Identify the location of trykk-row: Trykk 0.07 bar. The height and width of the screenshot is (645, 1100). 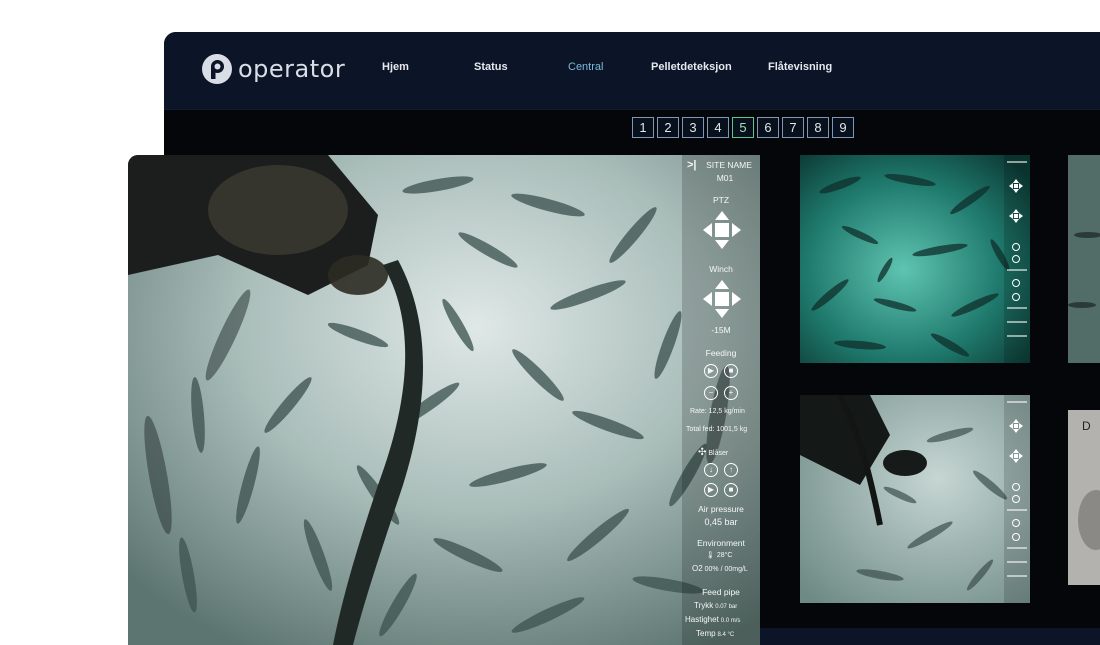
(715, 605).